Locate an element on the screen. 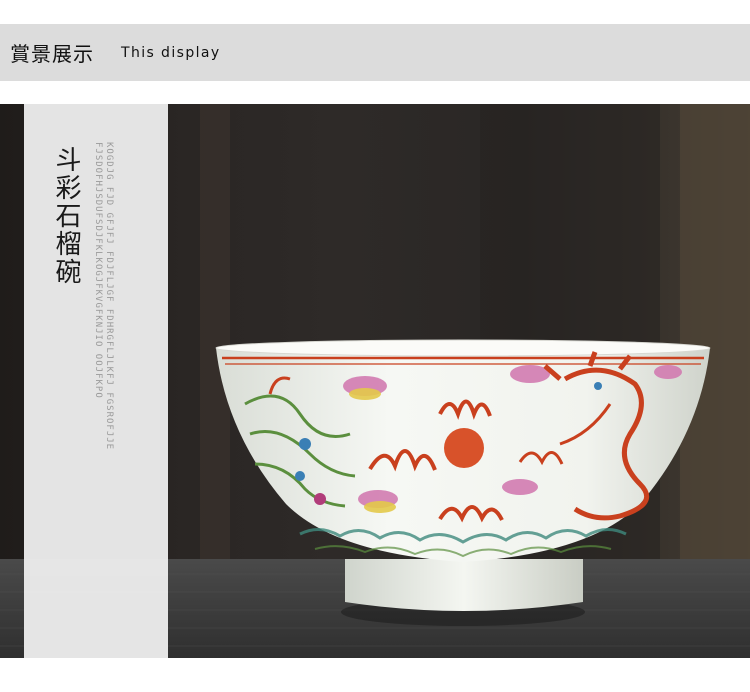 The width and height of the screenshot is (750, 692). bg-pillar is located at coordinates (215, 334).